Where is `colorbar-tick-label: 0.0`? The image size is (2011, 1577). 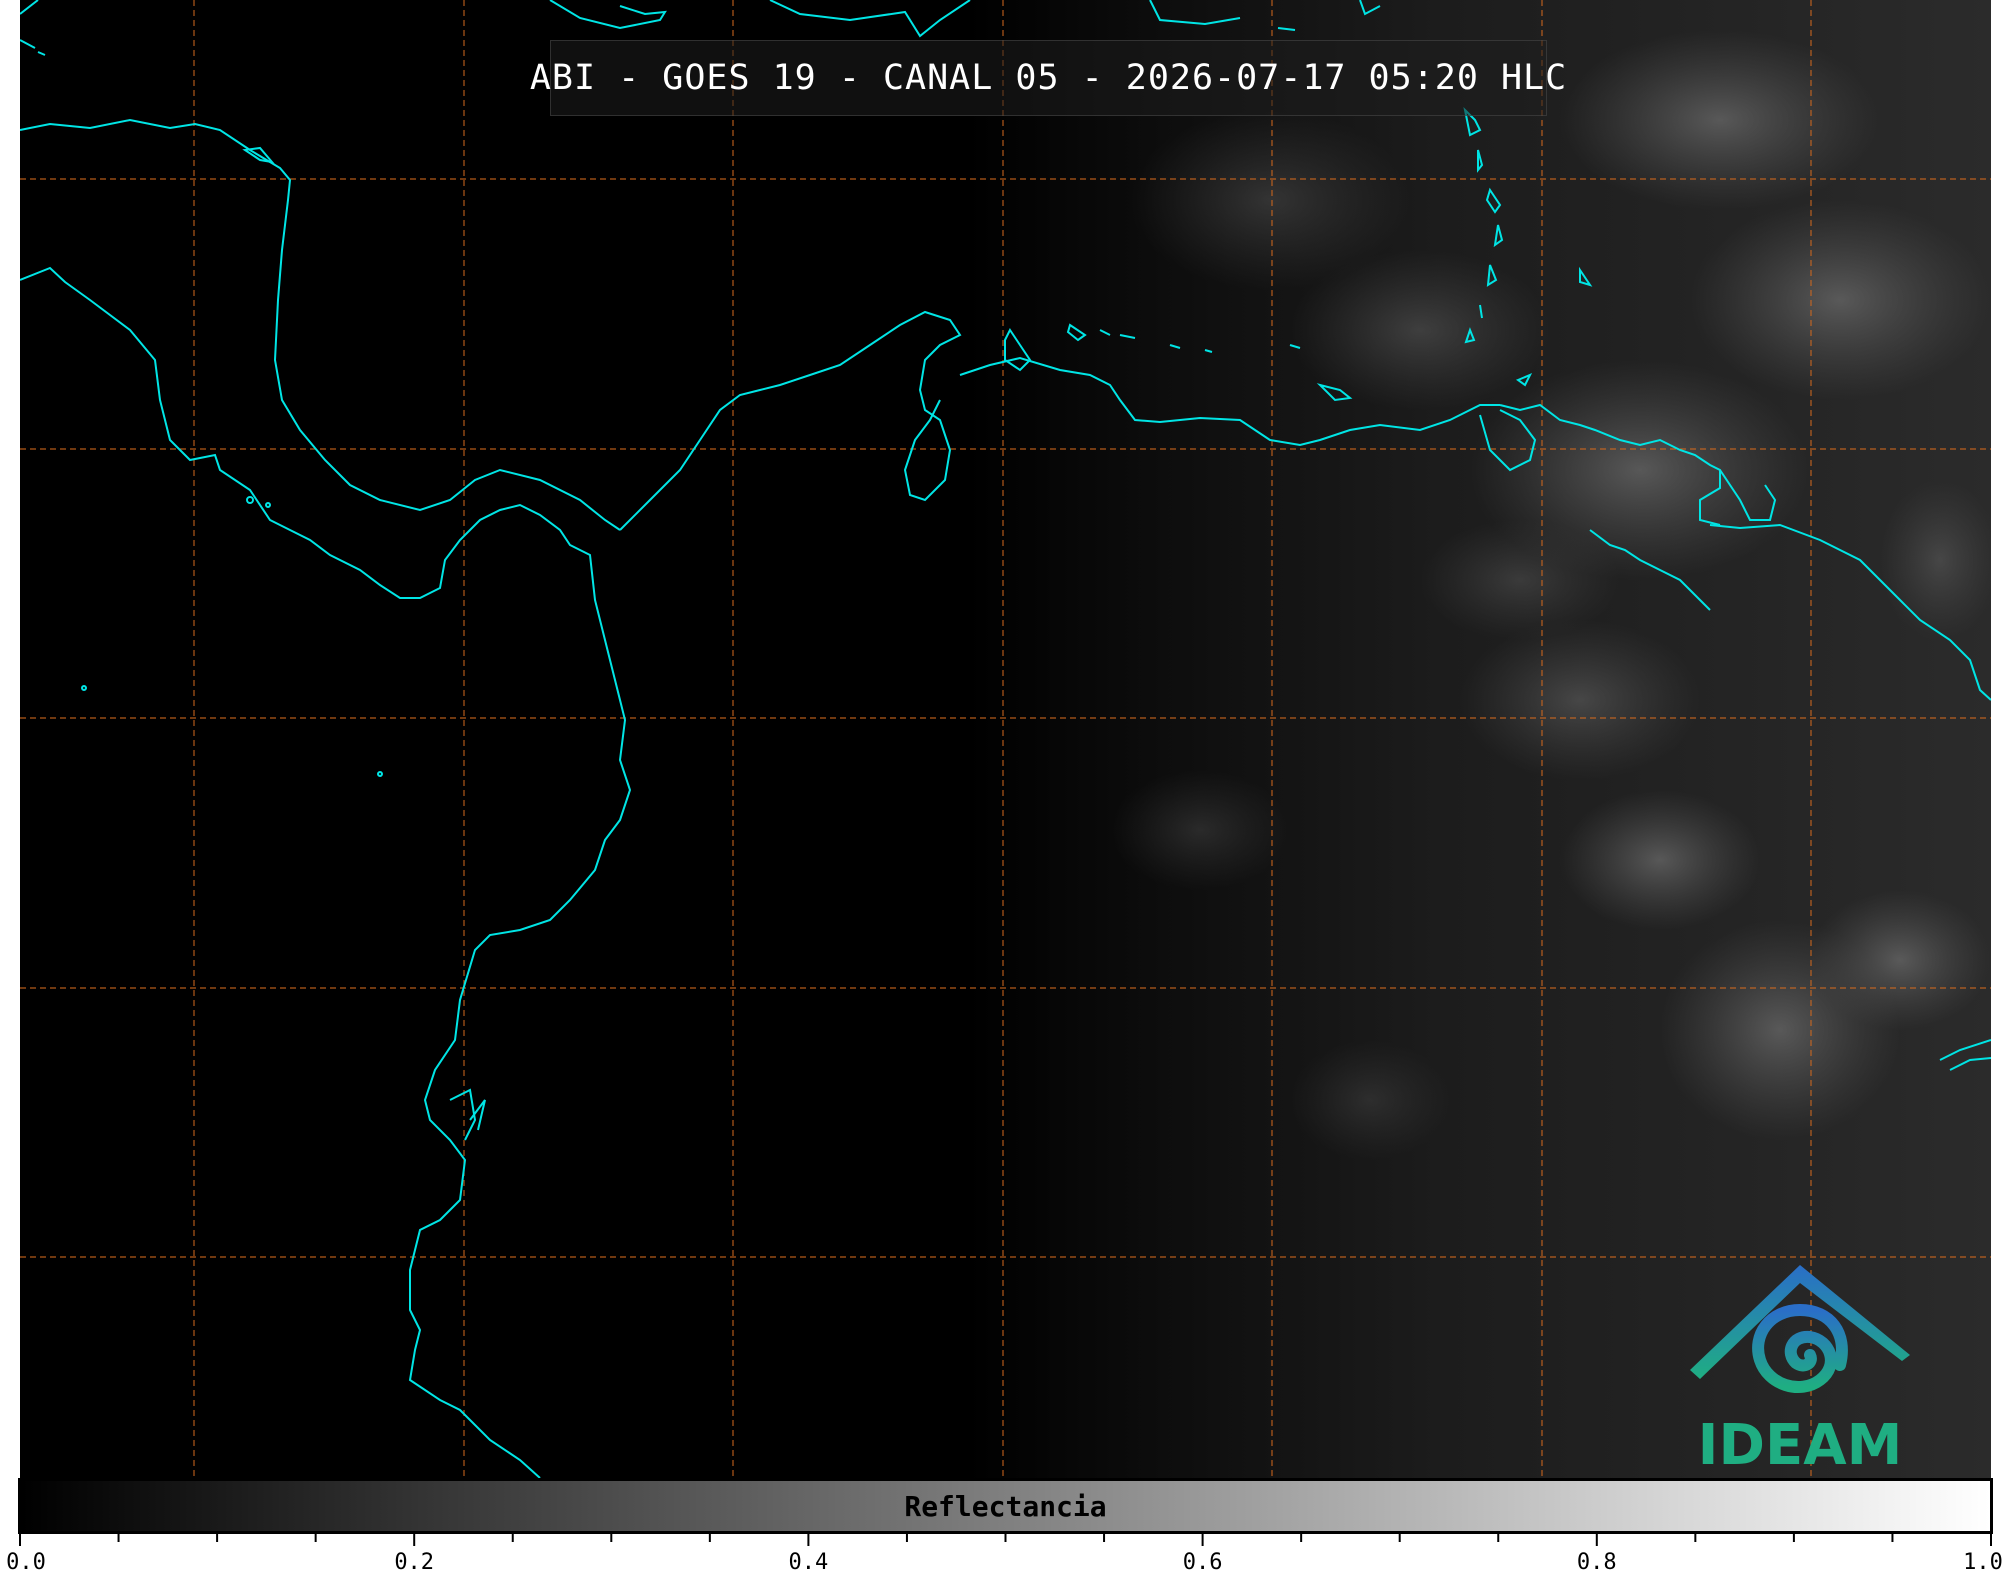
colorbar-tick-label: 0.0 is located at coordinates (26, 1562).